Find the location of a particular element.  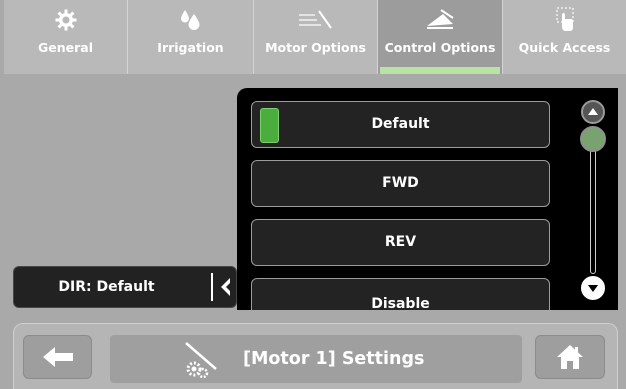

option-label: FWD is located at coordinates (400, 183).